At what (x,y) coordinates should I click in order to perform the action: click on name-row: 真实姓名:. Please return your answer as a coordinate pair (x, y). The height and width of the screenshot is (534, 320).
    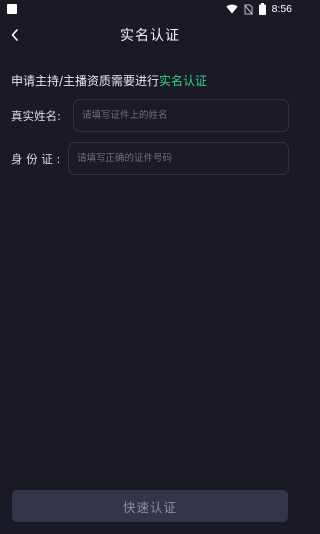
    Looking at the image, I should click on (150, 115).